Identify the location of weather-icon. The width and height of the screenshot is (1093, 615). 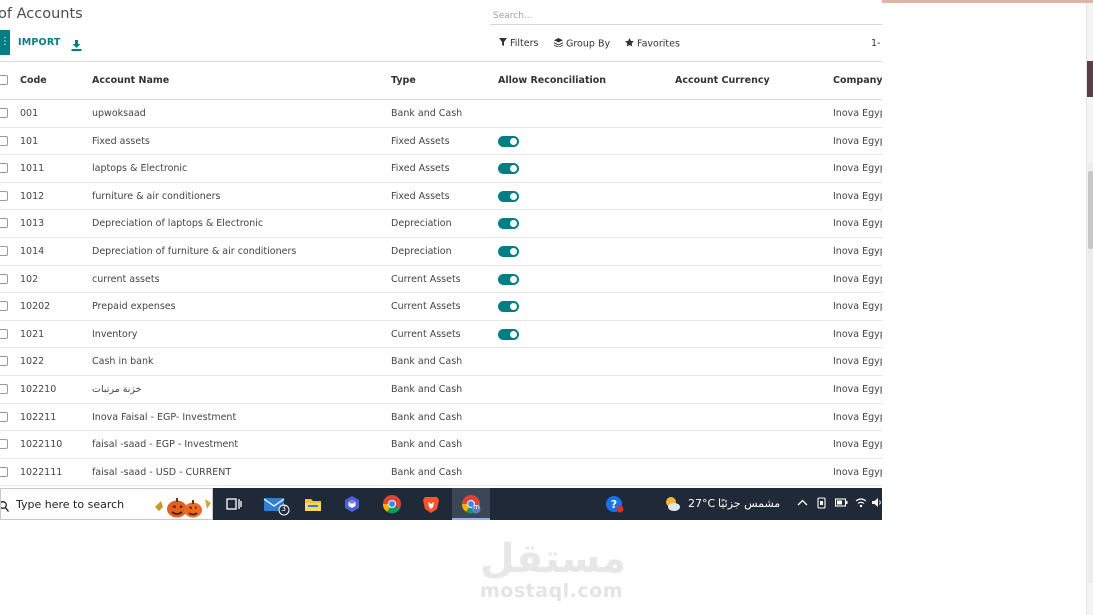
(672, 504).